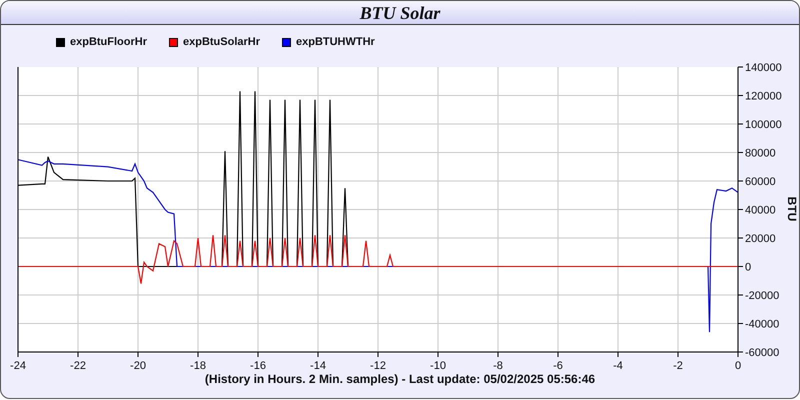 Image resolution: width=800 pixels, height=400 pixels. Describe the element at coordinates (738, 365) in the screenshot. I see `x-tick-label: 0` at that location.